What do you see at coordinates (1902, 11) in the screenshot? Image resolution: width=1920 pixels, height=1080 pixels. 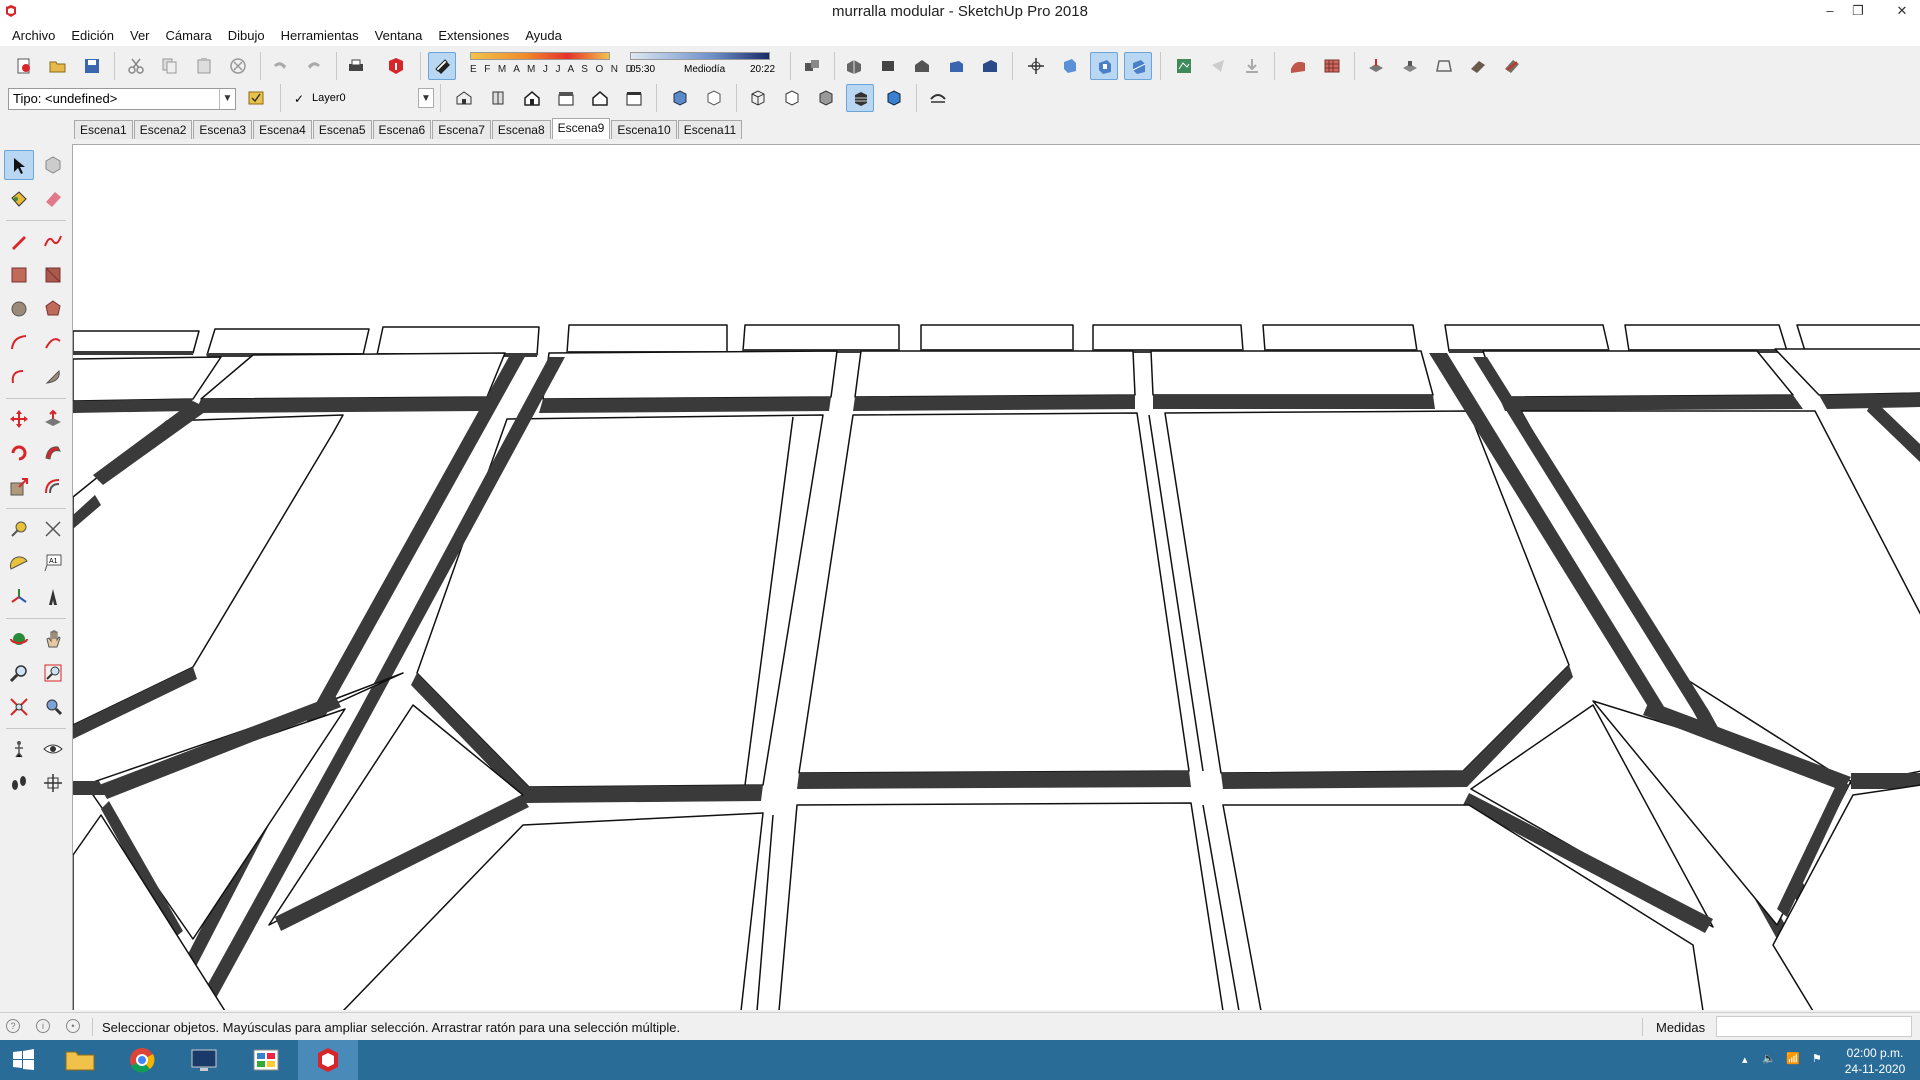 I see `close-button: ✕` at bounding box center [1902, 11].